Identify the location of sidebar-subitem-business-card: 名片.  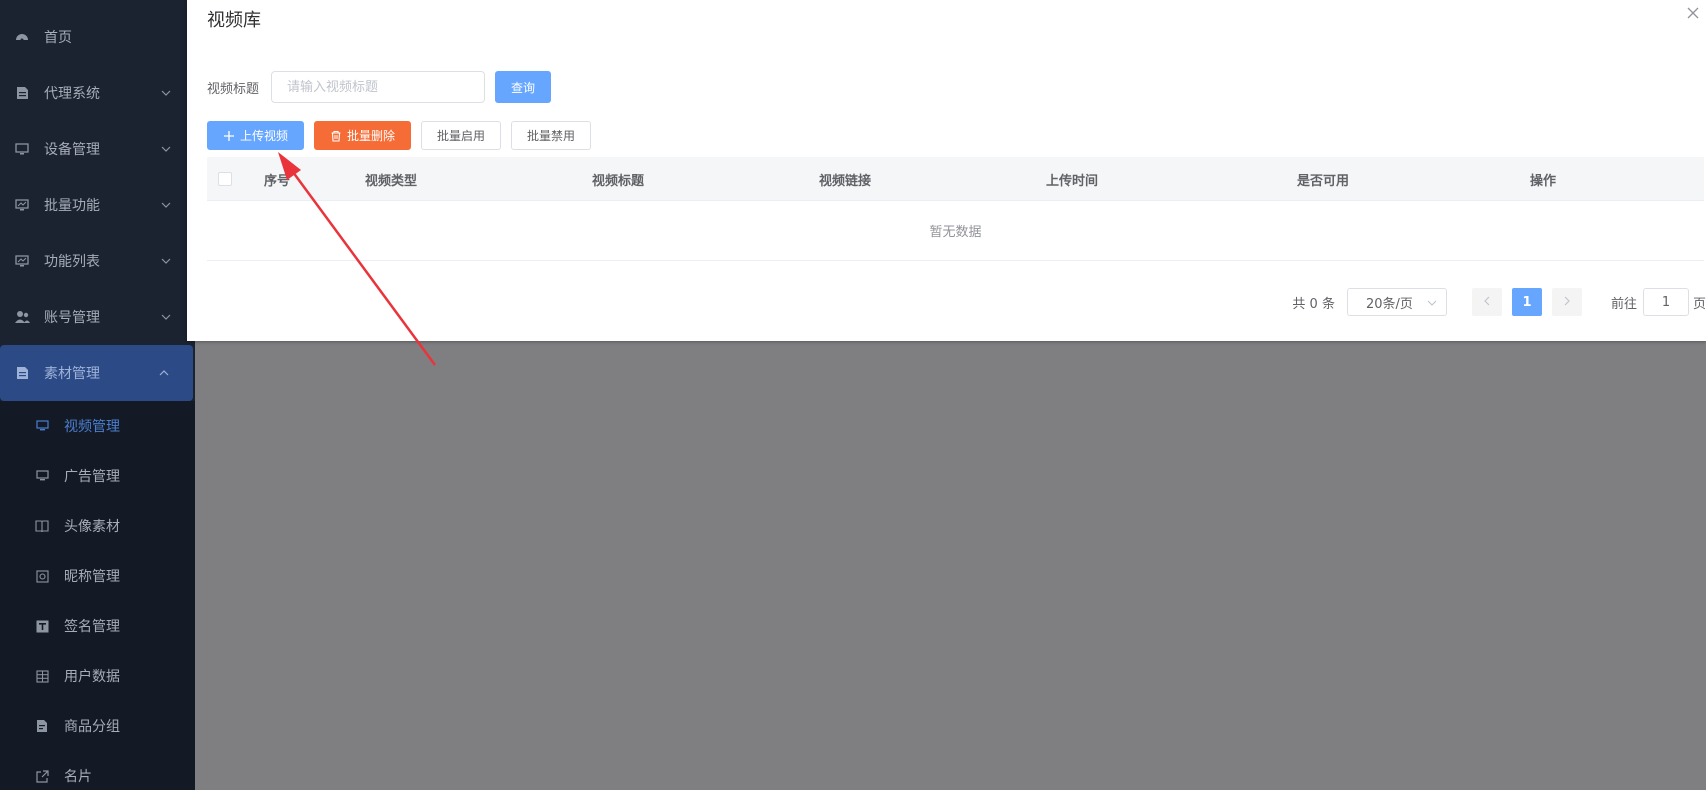
(97, 770).